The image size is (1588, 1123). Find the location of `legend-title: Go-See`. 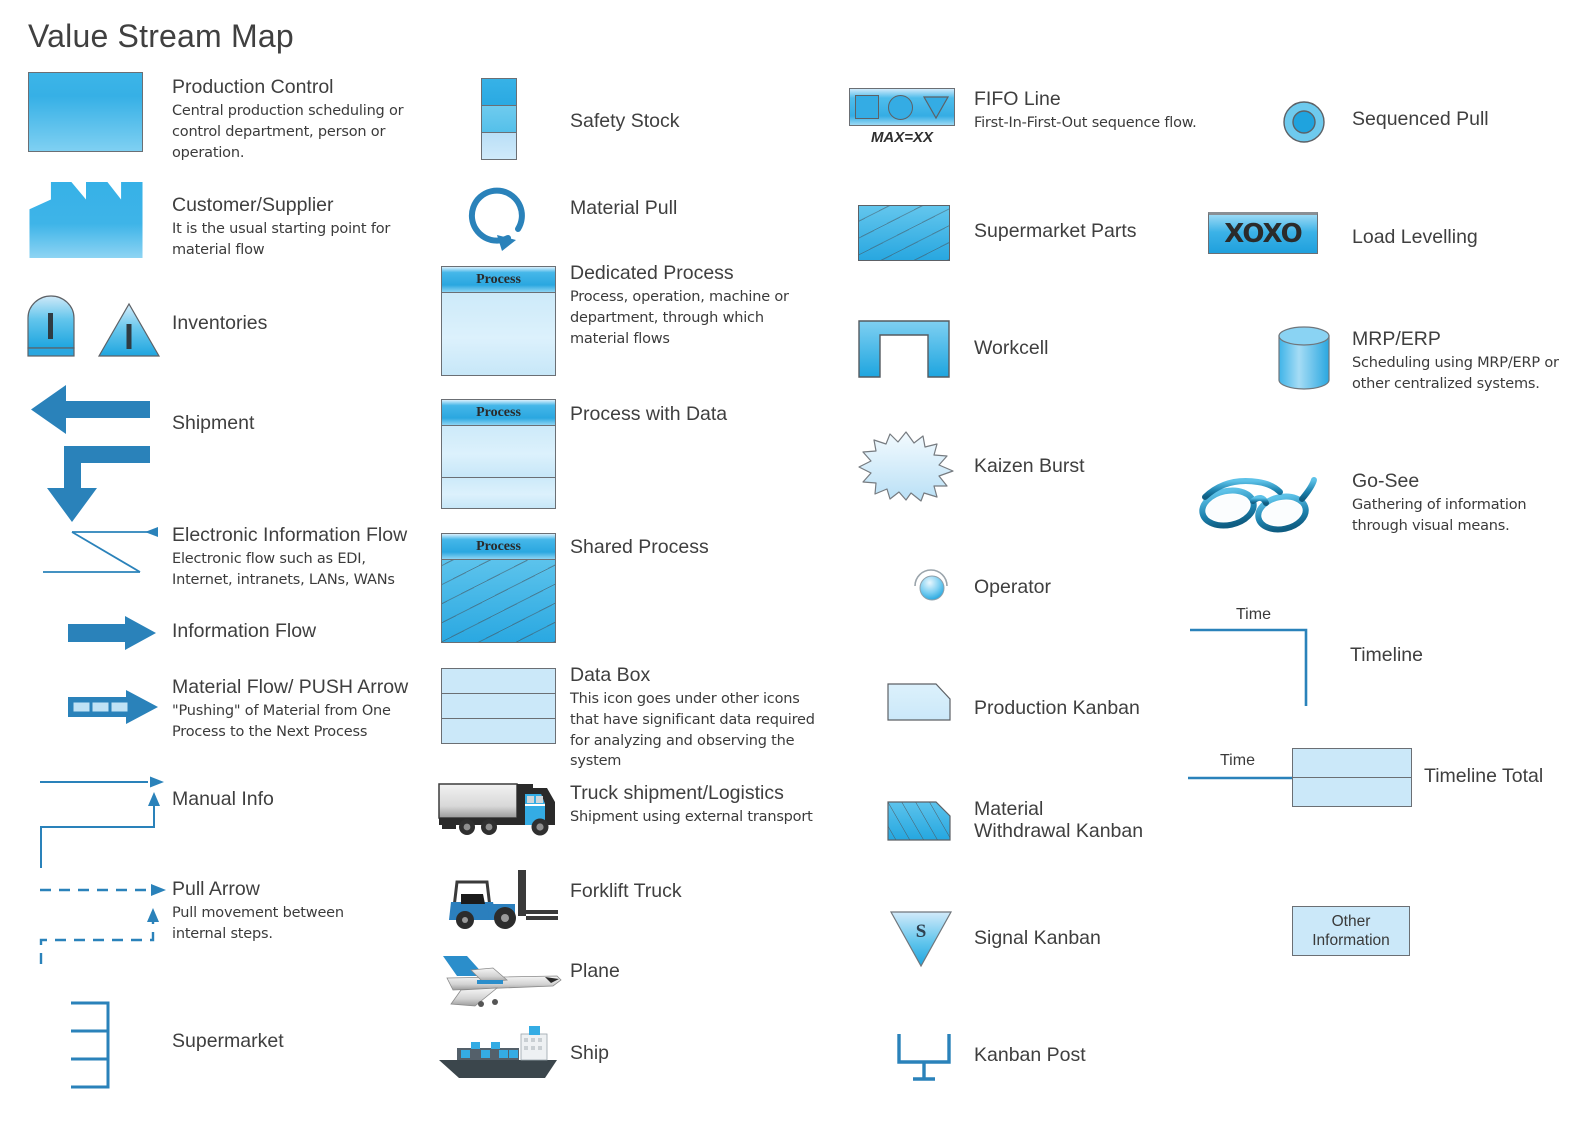

legend-title: Go-See is located at coordinates (1386, 481).